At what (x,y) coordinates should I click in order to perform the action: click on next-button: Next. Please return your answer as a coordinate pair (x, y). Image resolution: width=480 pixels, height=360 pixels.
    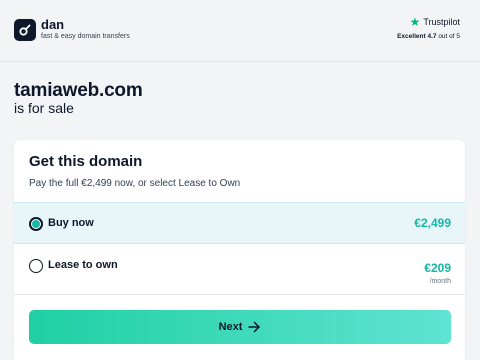
    Looking at the image, I should click on (240, 327).